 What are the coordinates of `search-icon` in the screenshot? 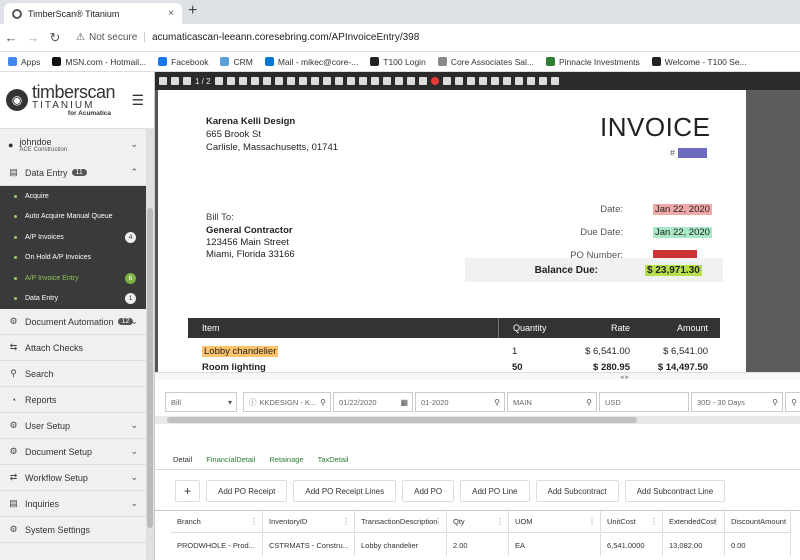 It's located at (458, 81).